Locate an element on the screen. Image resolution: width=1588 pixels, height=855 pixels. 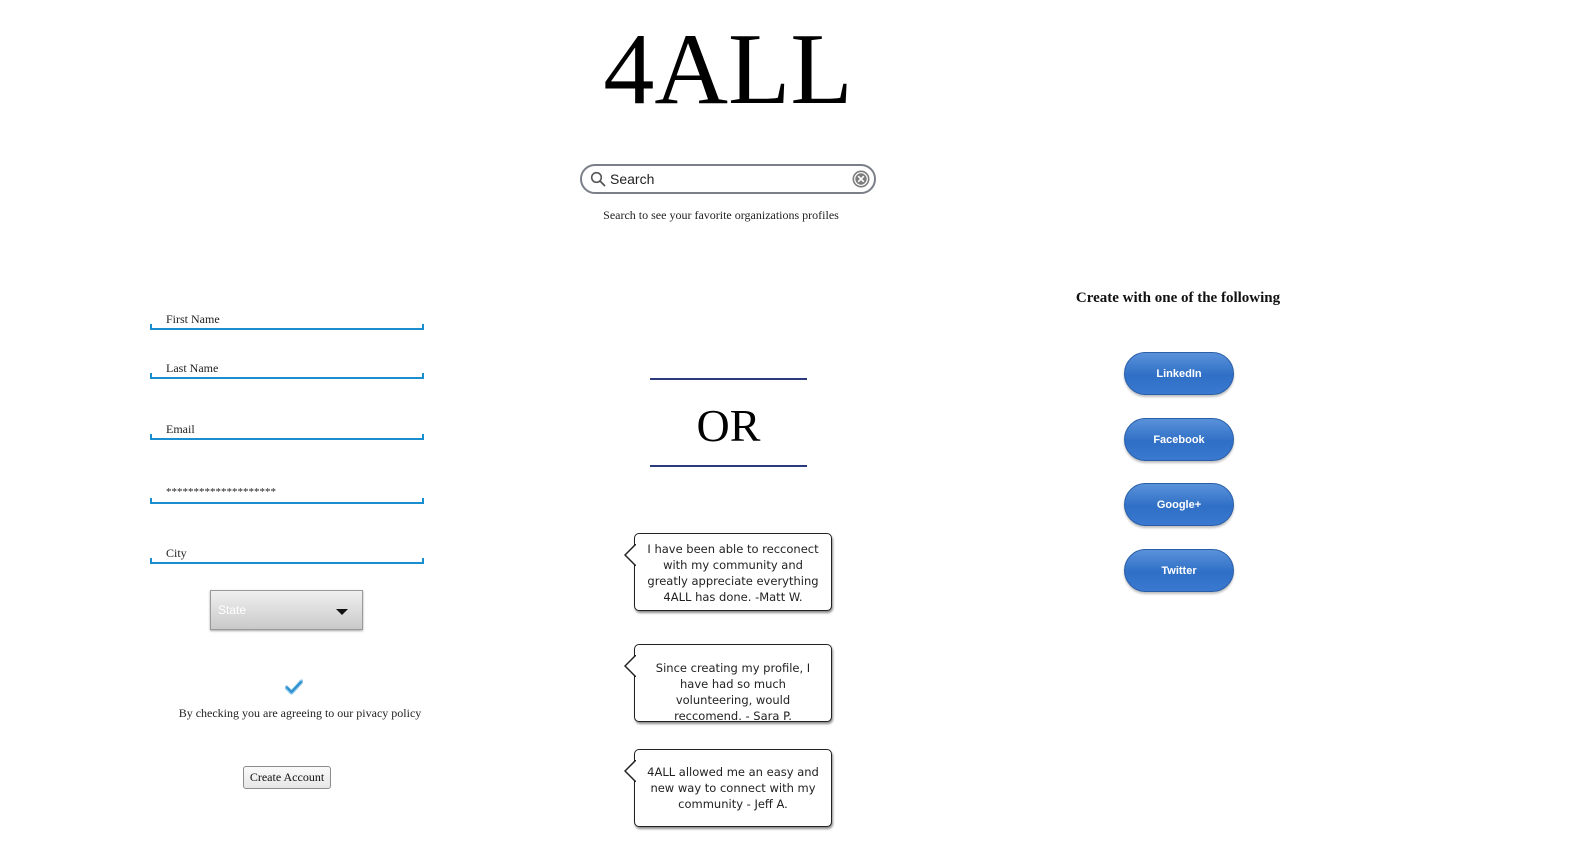
password-field: ******************** is located at coordinates (287, 495).